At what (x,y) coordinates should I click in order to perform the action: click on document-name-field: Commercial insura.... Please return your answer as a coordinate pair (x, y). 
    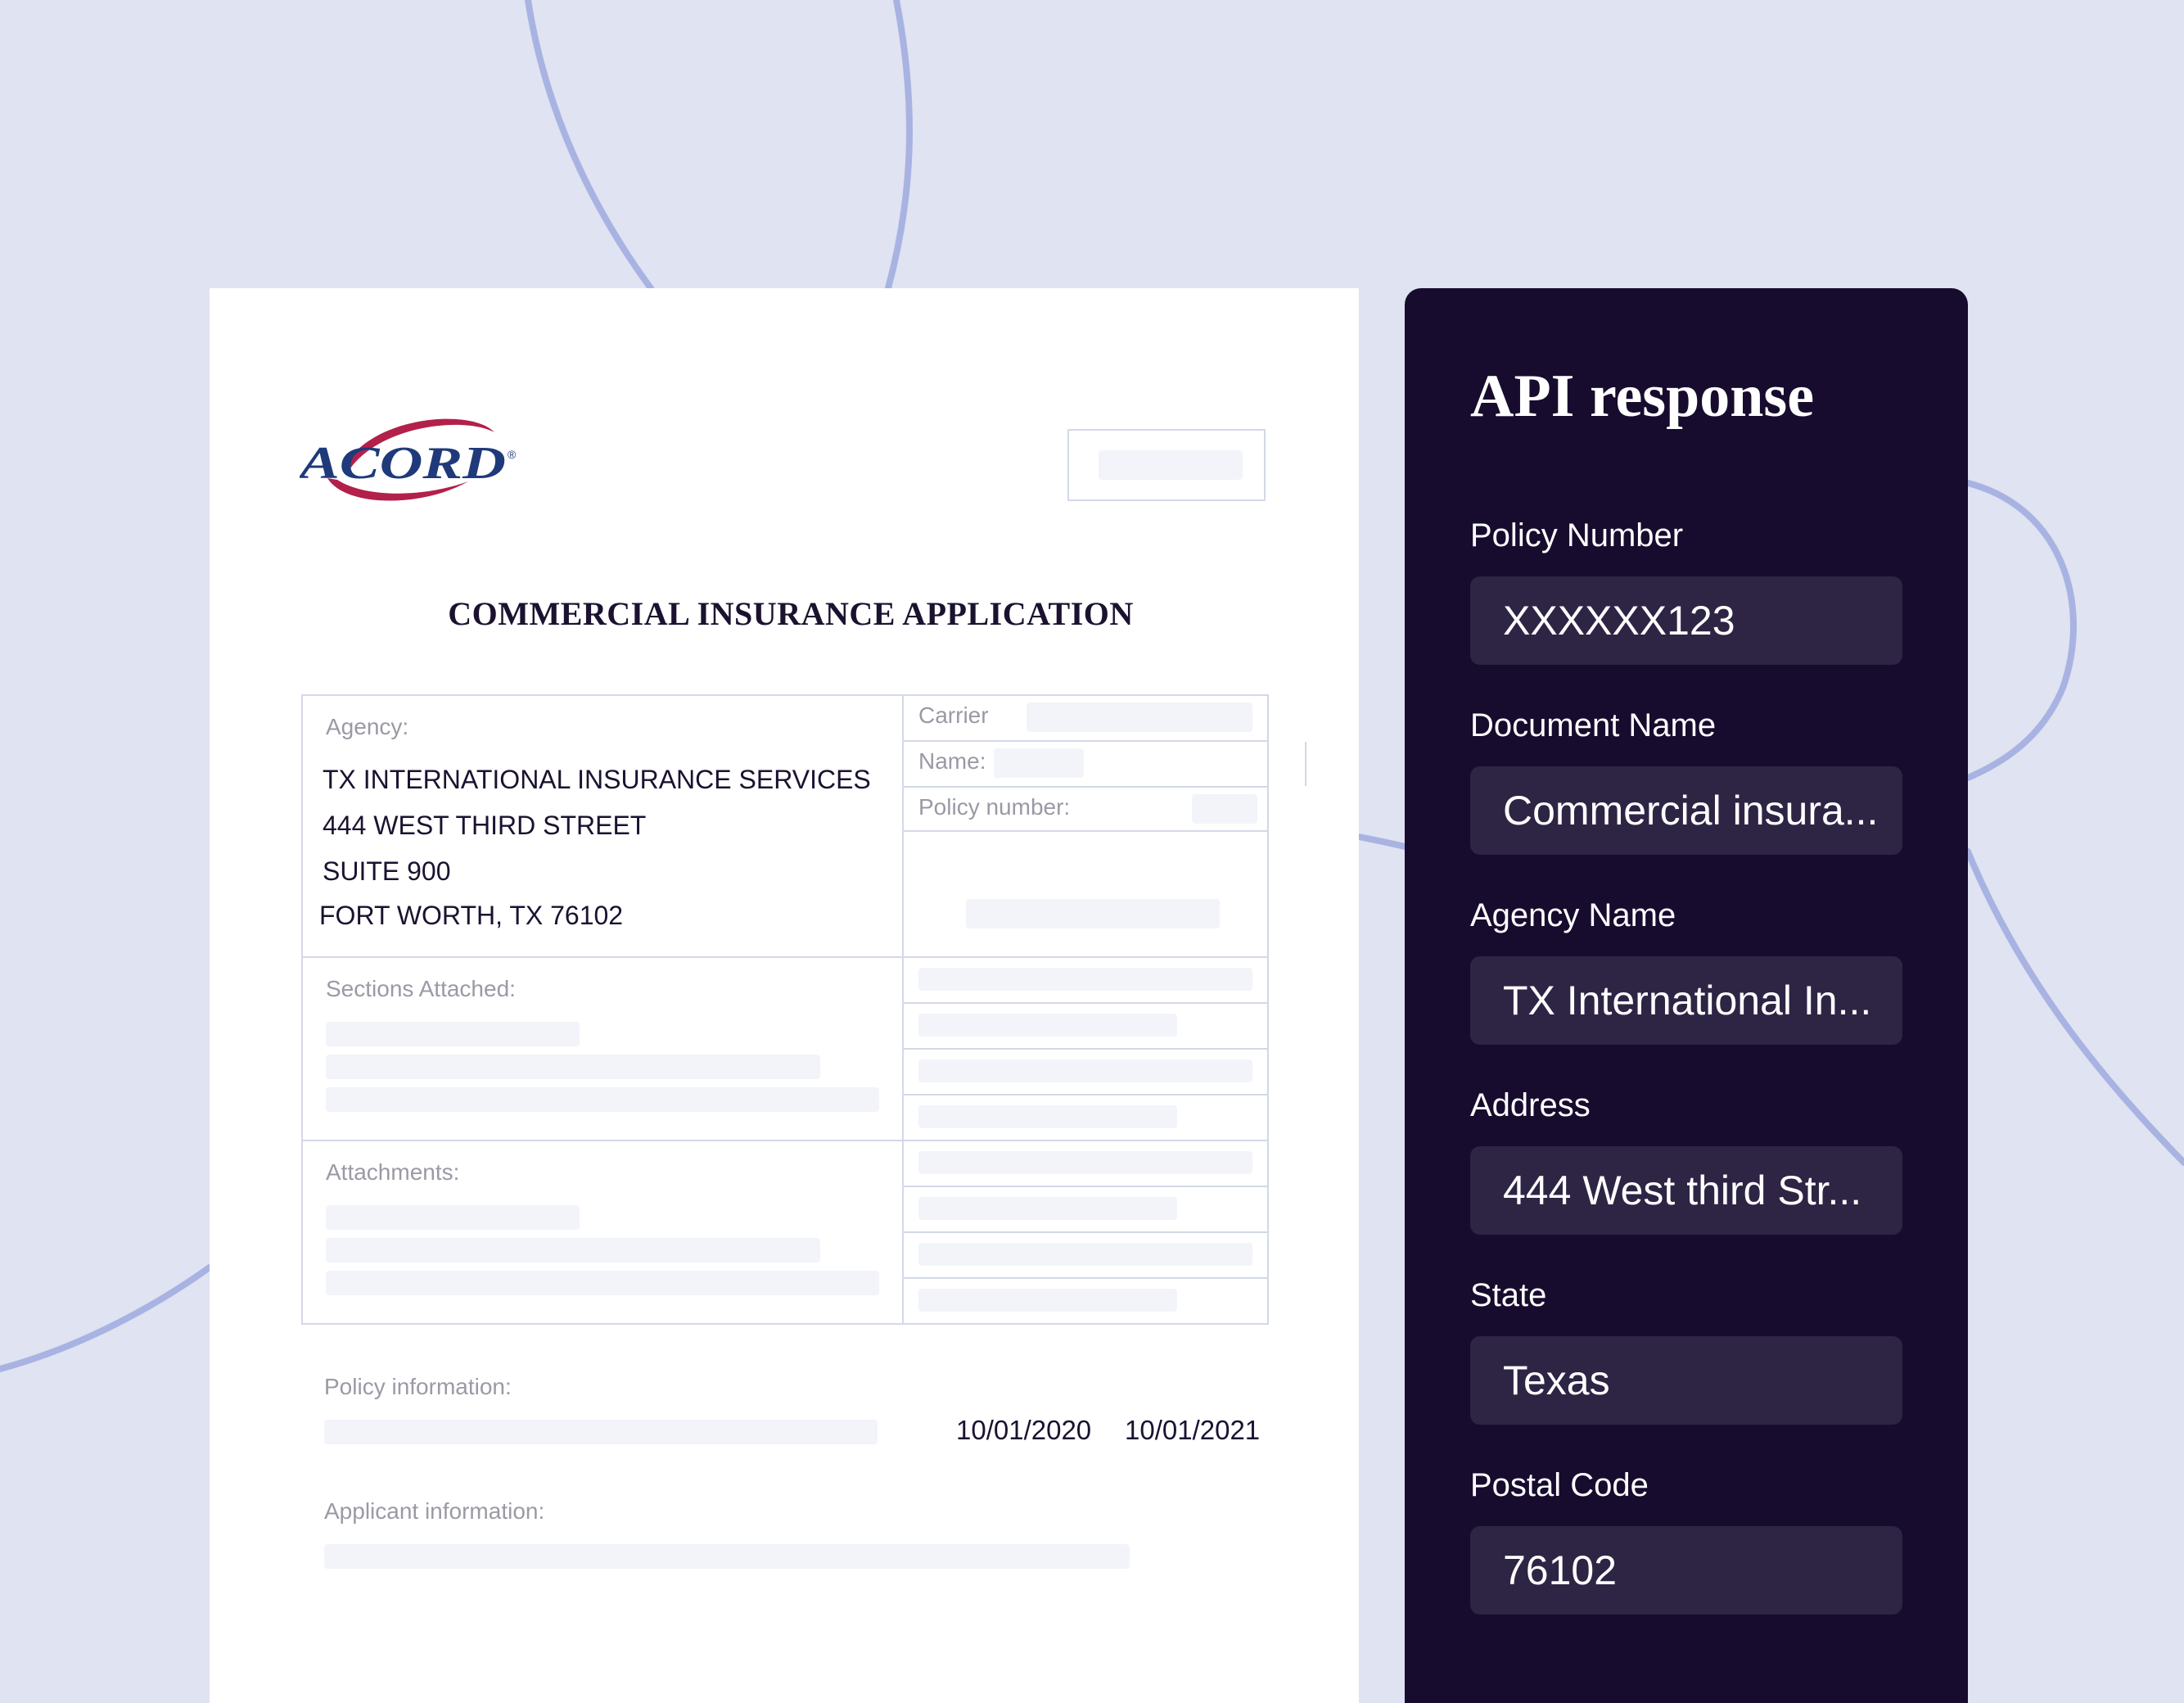
    Looking at the image, I should click on (1686, 810).